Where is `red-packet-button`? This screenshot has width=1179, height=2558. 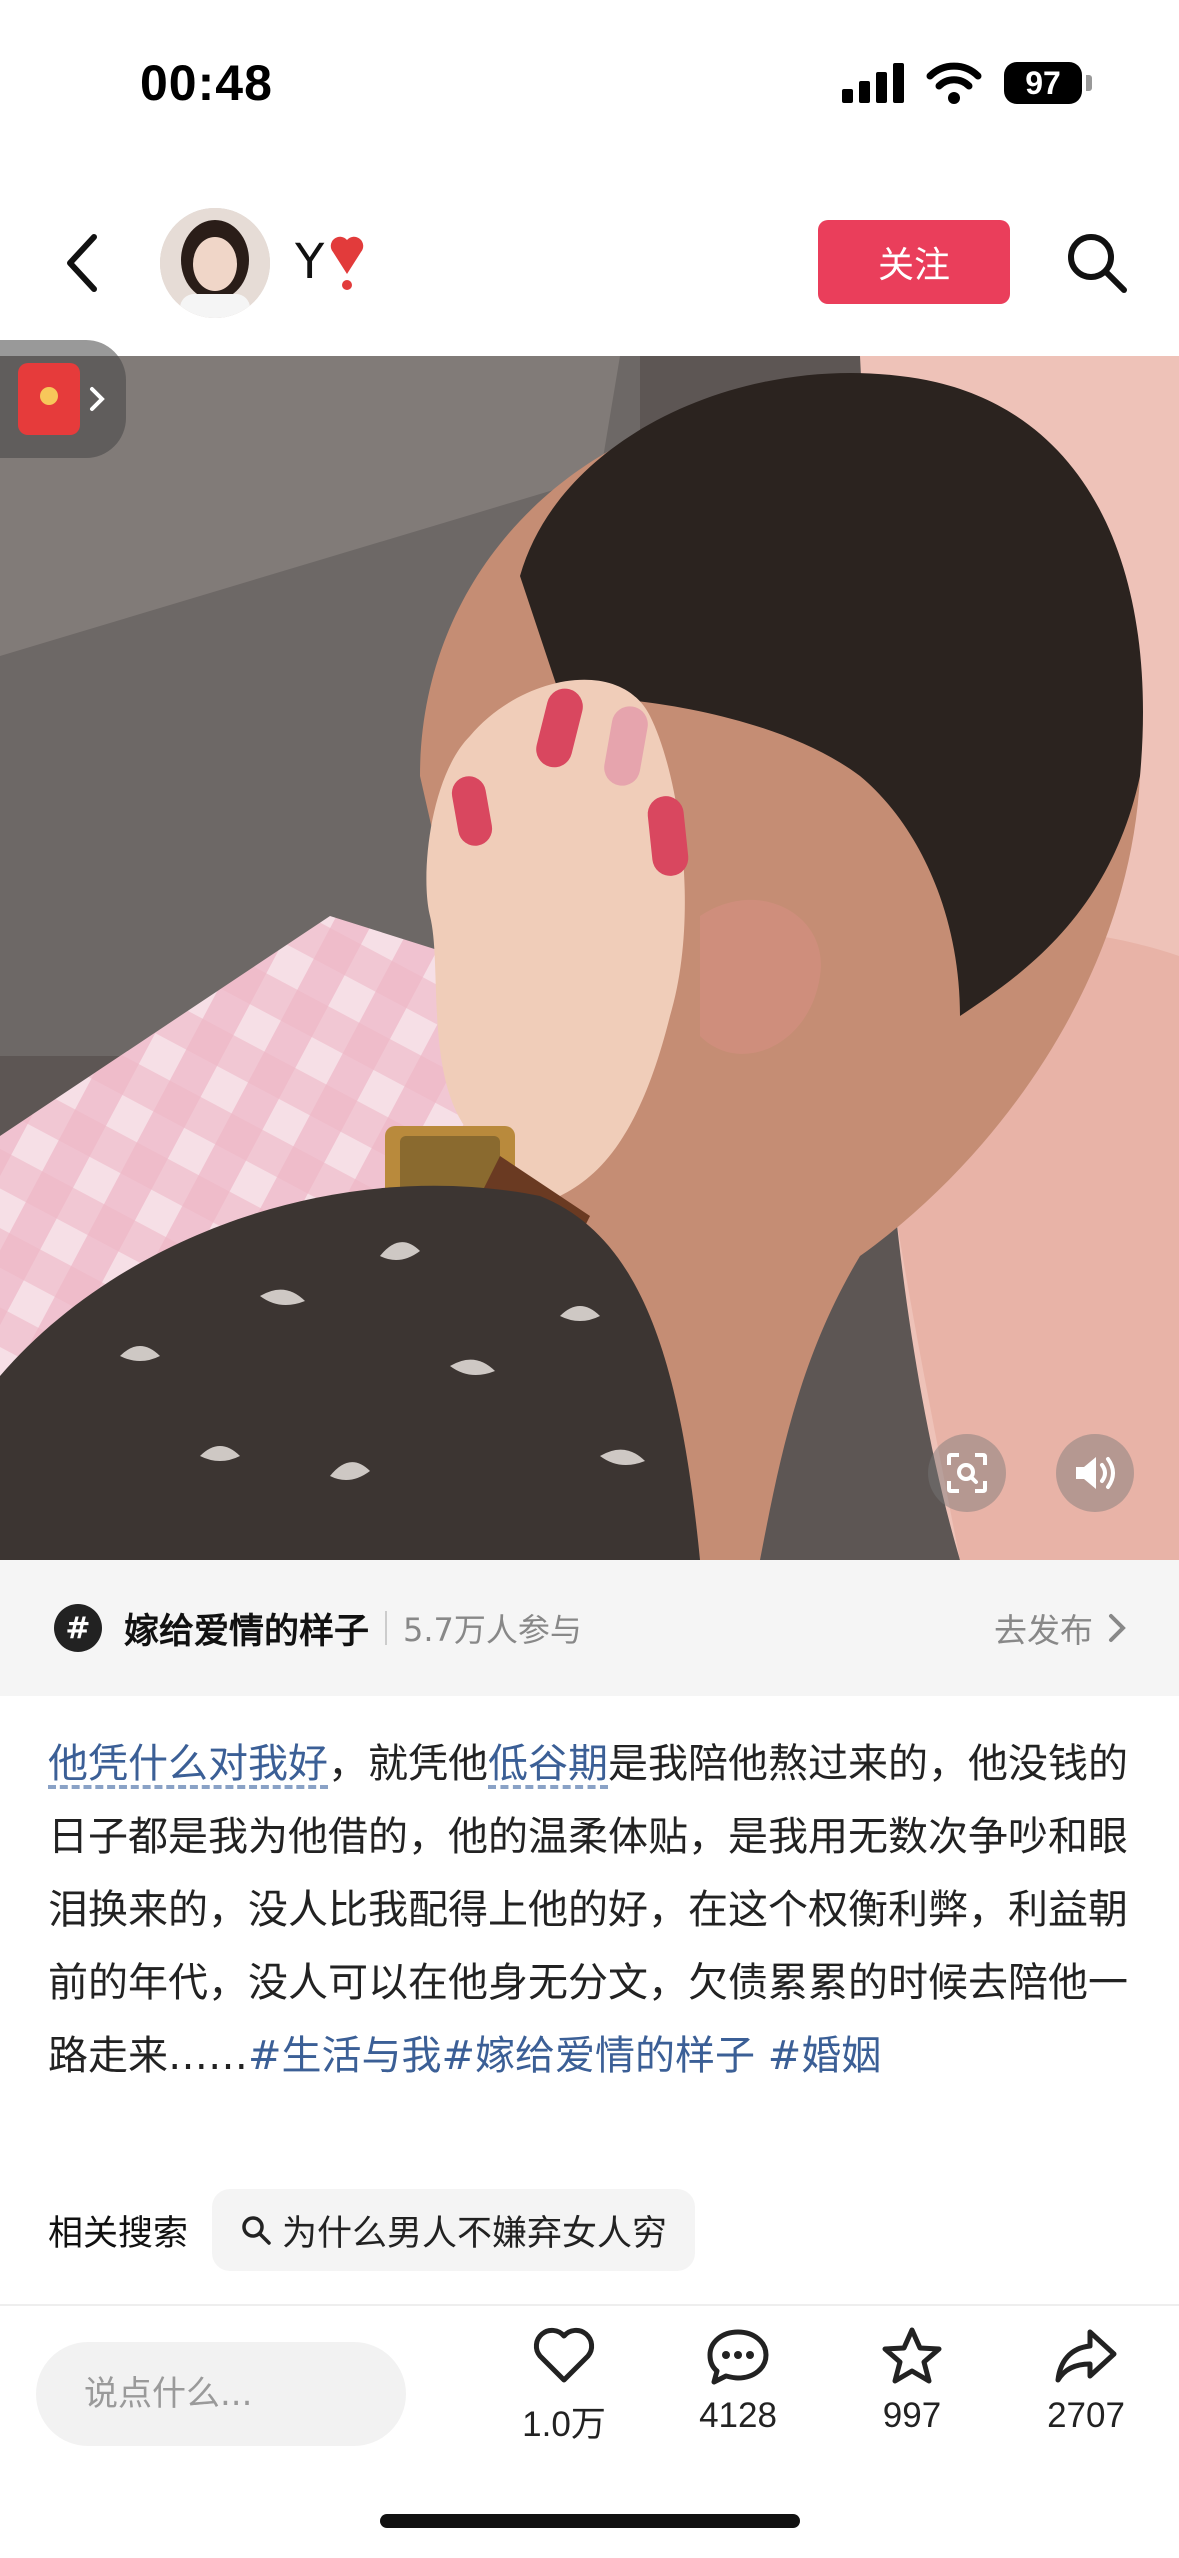 red-packet-button is located at coordinates (63, 399).